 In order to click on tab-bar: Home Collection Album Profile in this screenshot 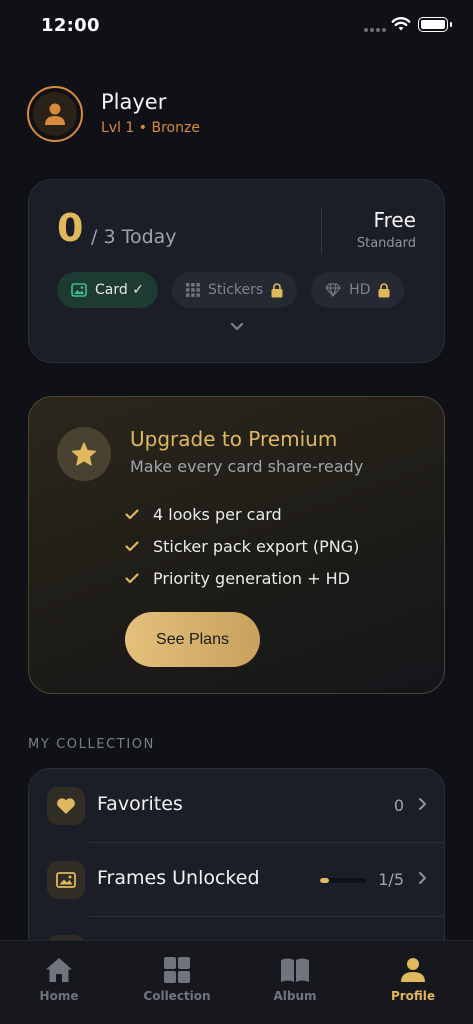, I will do `click(236, 982)`.